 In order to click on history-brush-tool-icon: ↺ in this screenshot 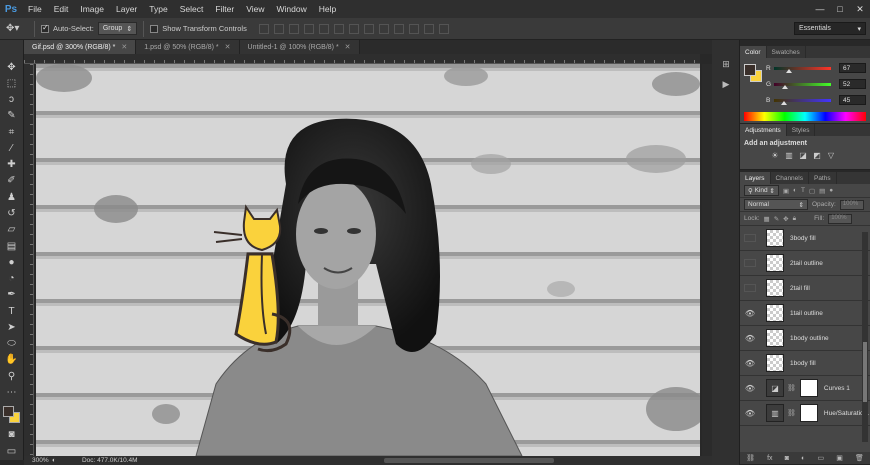, I will do `click(12, 213)`.